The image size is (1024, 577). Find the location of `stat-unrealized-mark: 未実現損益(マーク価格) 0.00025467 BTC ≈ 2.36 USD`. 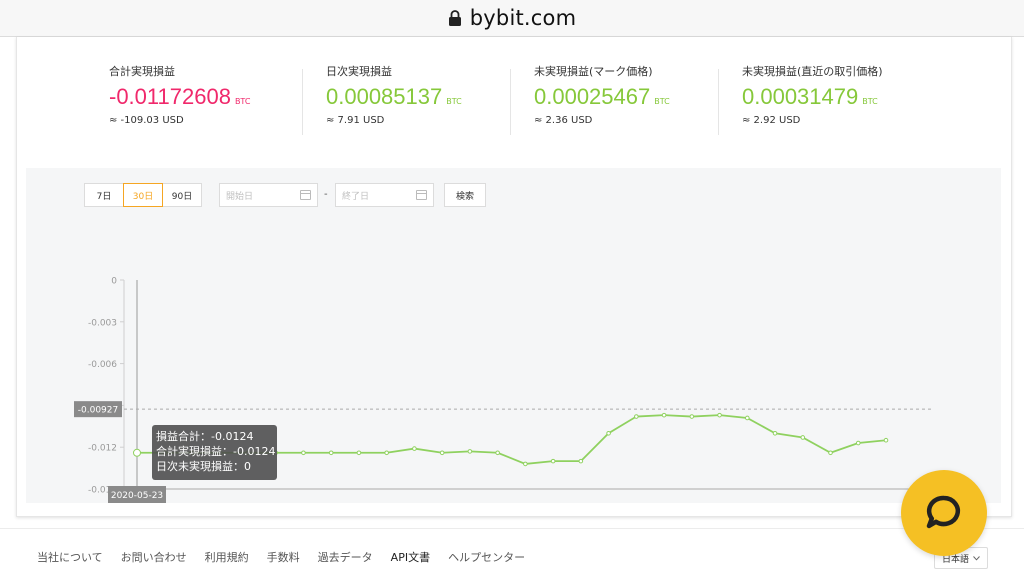

stat-unrealized-mark: 未実現損益(マーク価格) 0.00025467 BTC ≈ 2.36 USD is located at coordinates (626, 101).